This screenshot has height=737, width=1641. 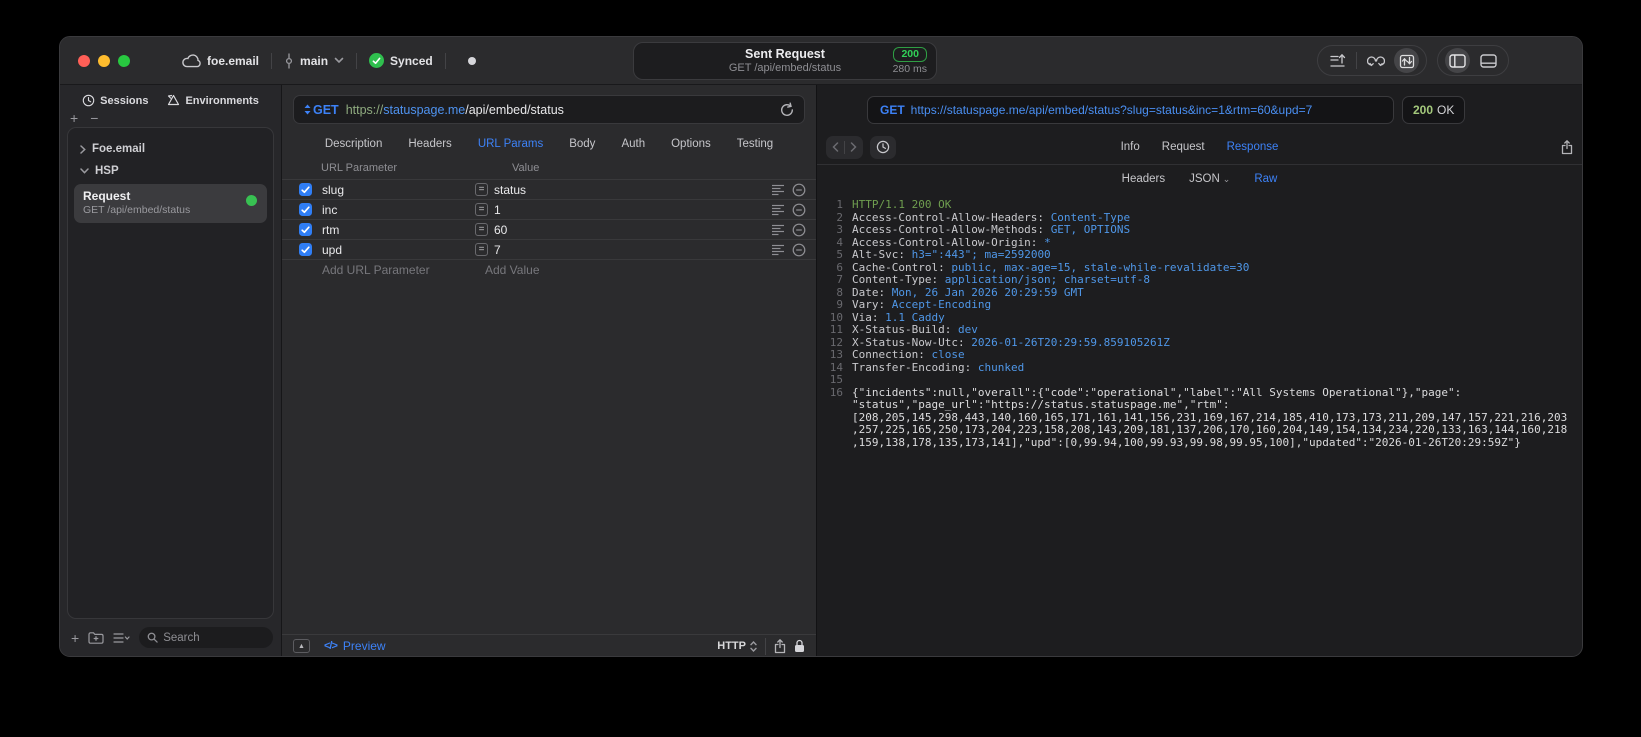 I want to click on tree-item-label: HSP, so click(x=107, y=171).